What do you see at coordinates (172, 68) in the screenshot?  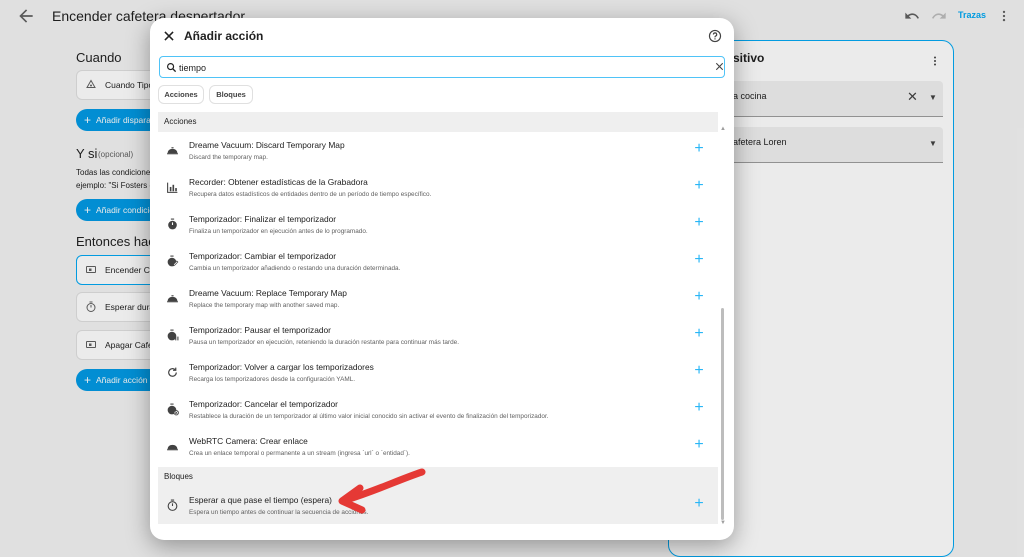 I see `search-icon` at bounding box center [172, 68].